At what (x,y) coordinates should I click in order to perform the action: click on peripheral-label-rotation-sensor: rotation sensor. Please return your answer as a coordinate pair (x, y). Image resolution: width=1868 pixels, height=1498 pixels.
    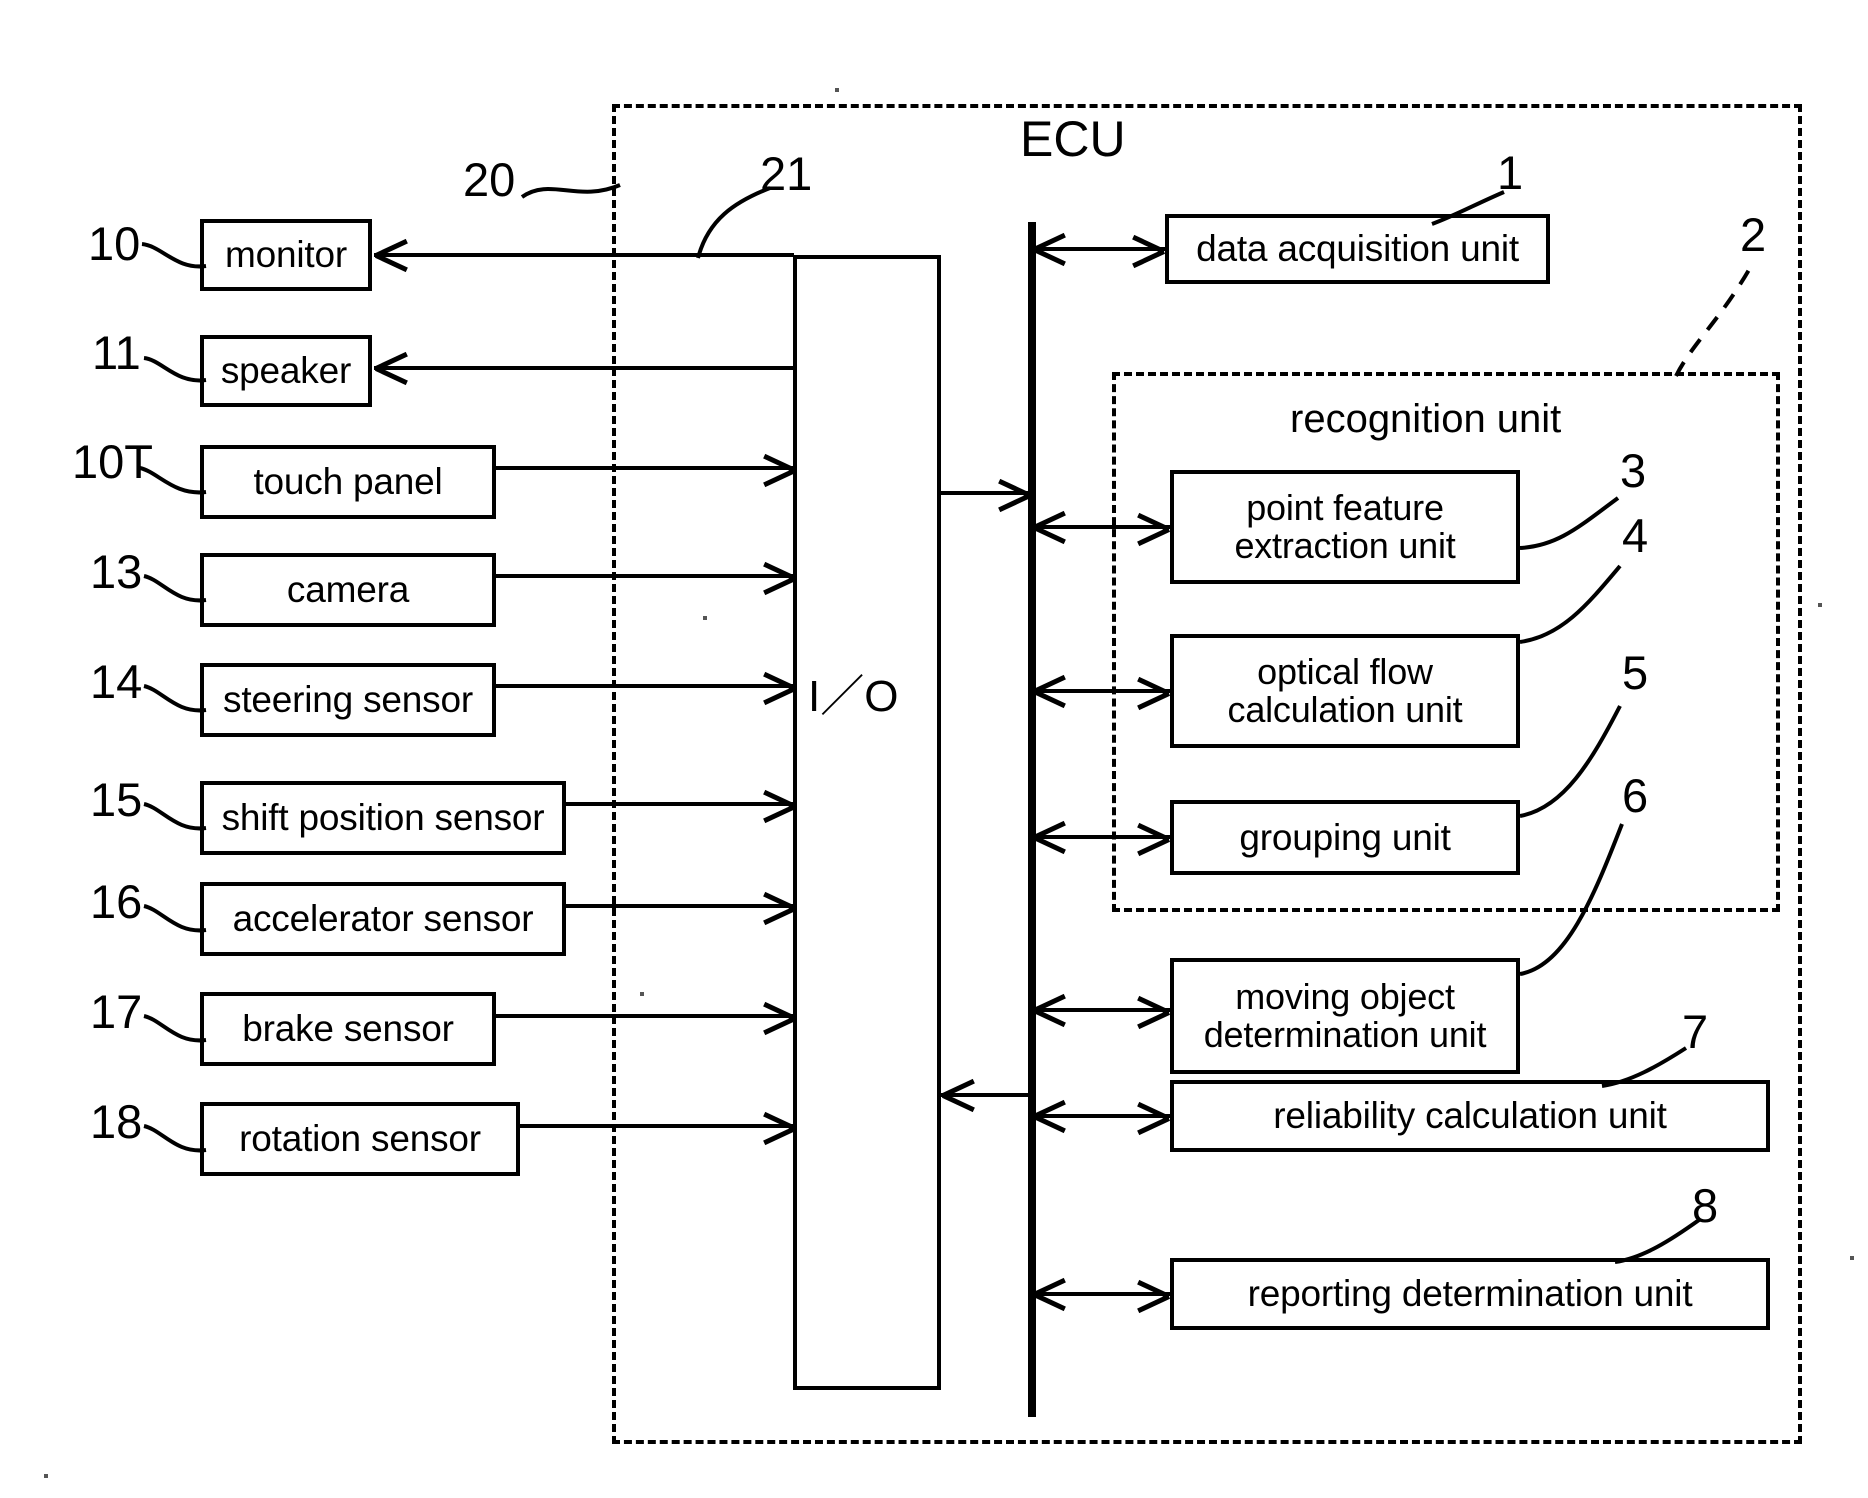
    Looking at the image, I should click on (360, 1139).